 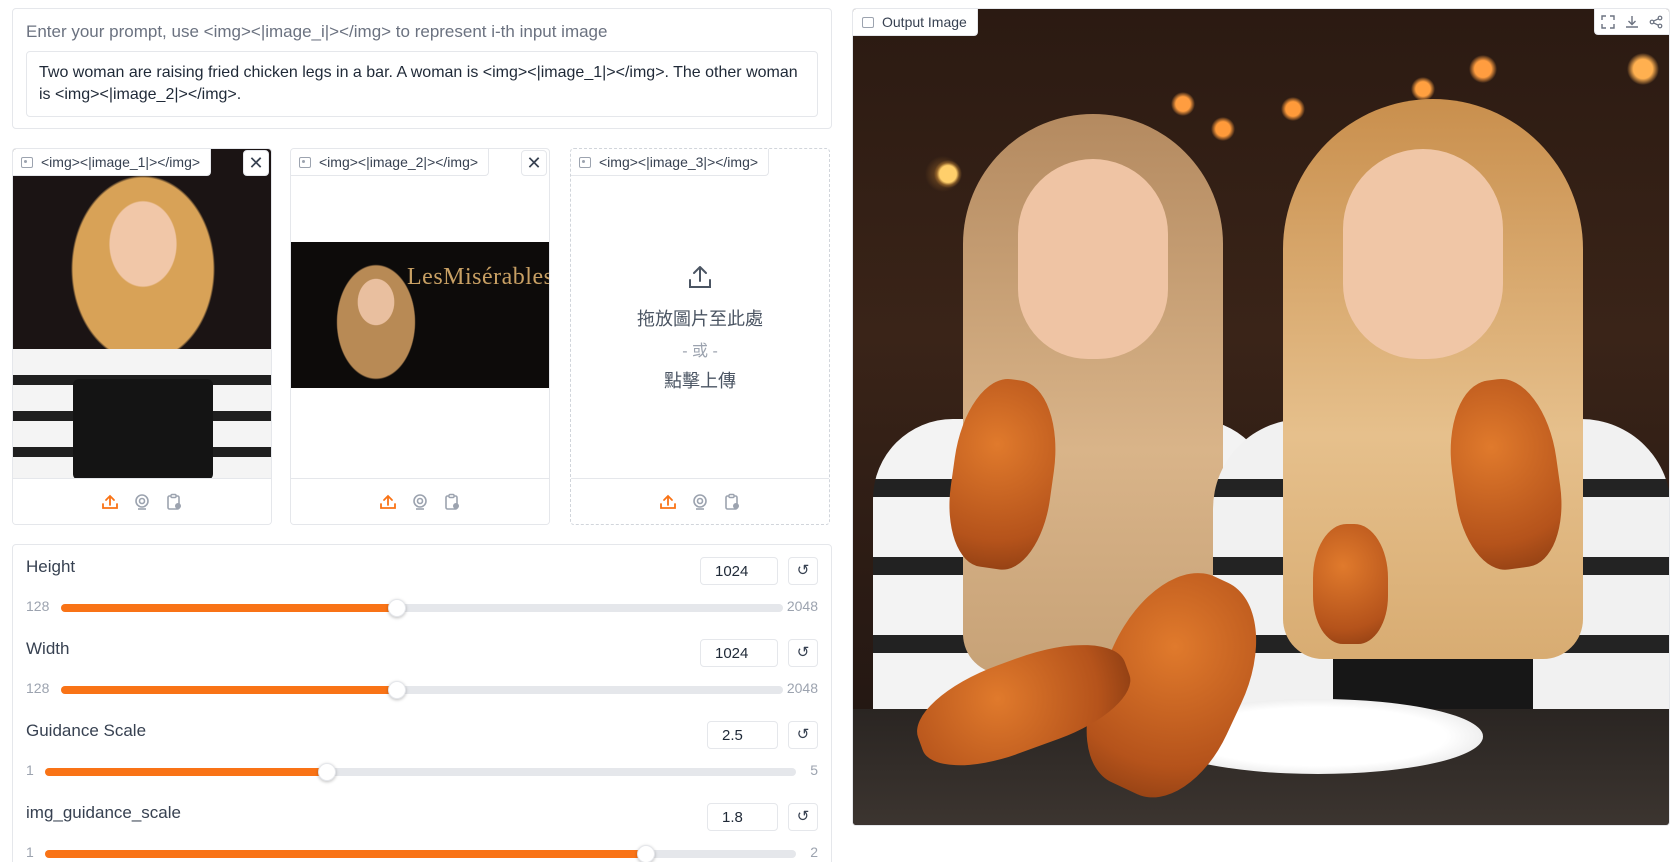 What do you see at coordinates (742, 735) in the screenshot?
I see `guidance-scale-number-input: 2.5` at bounding box center [742, 735].